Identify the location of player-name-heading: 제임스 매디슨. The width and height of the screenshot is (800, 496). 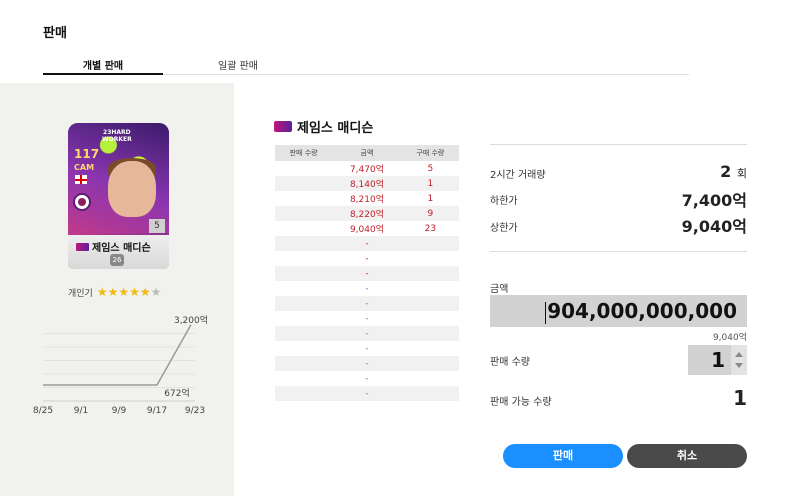
(323, 126).